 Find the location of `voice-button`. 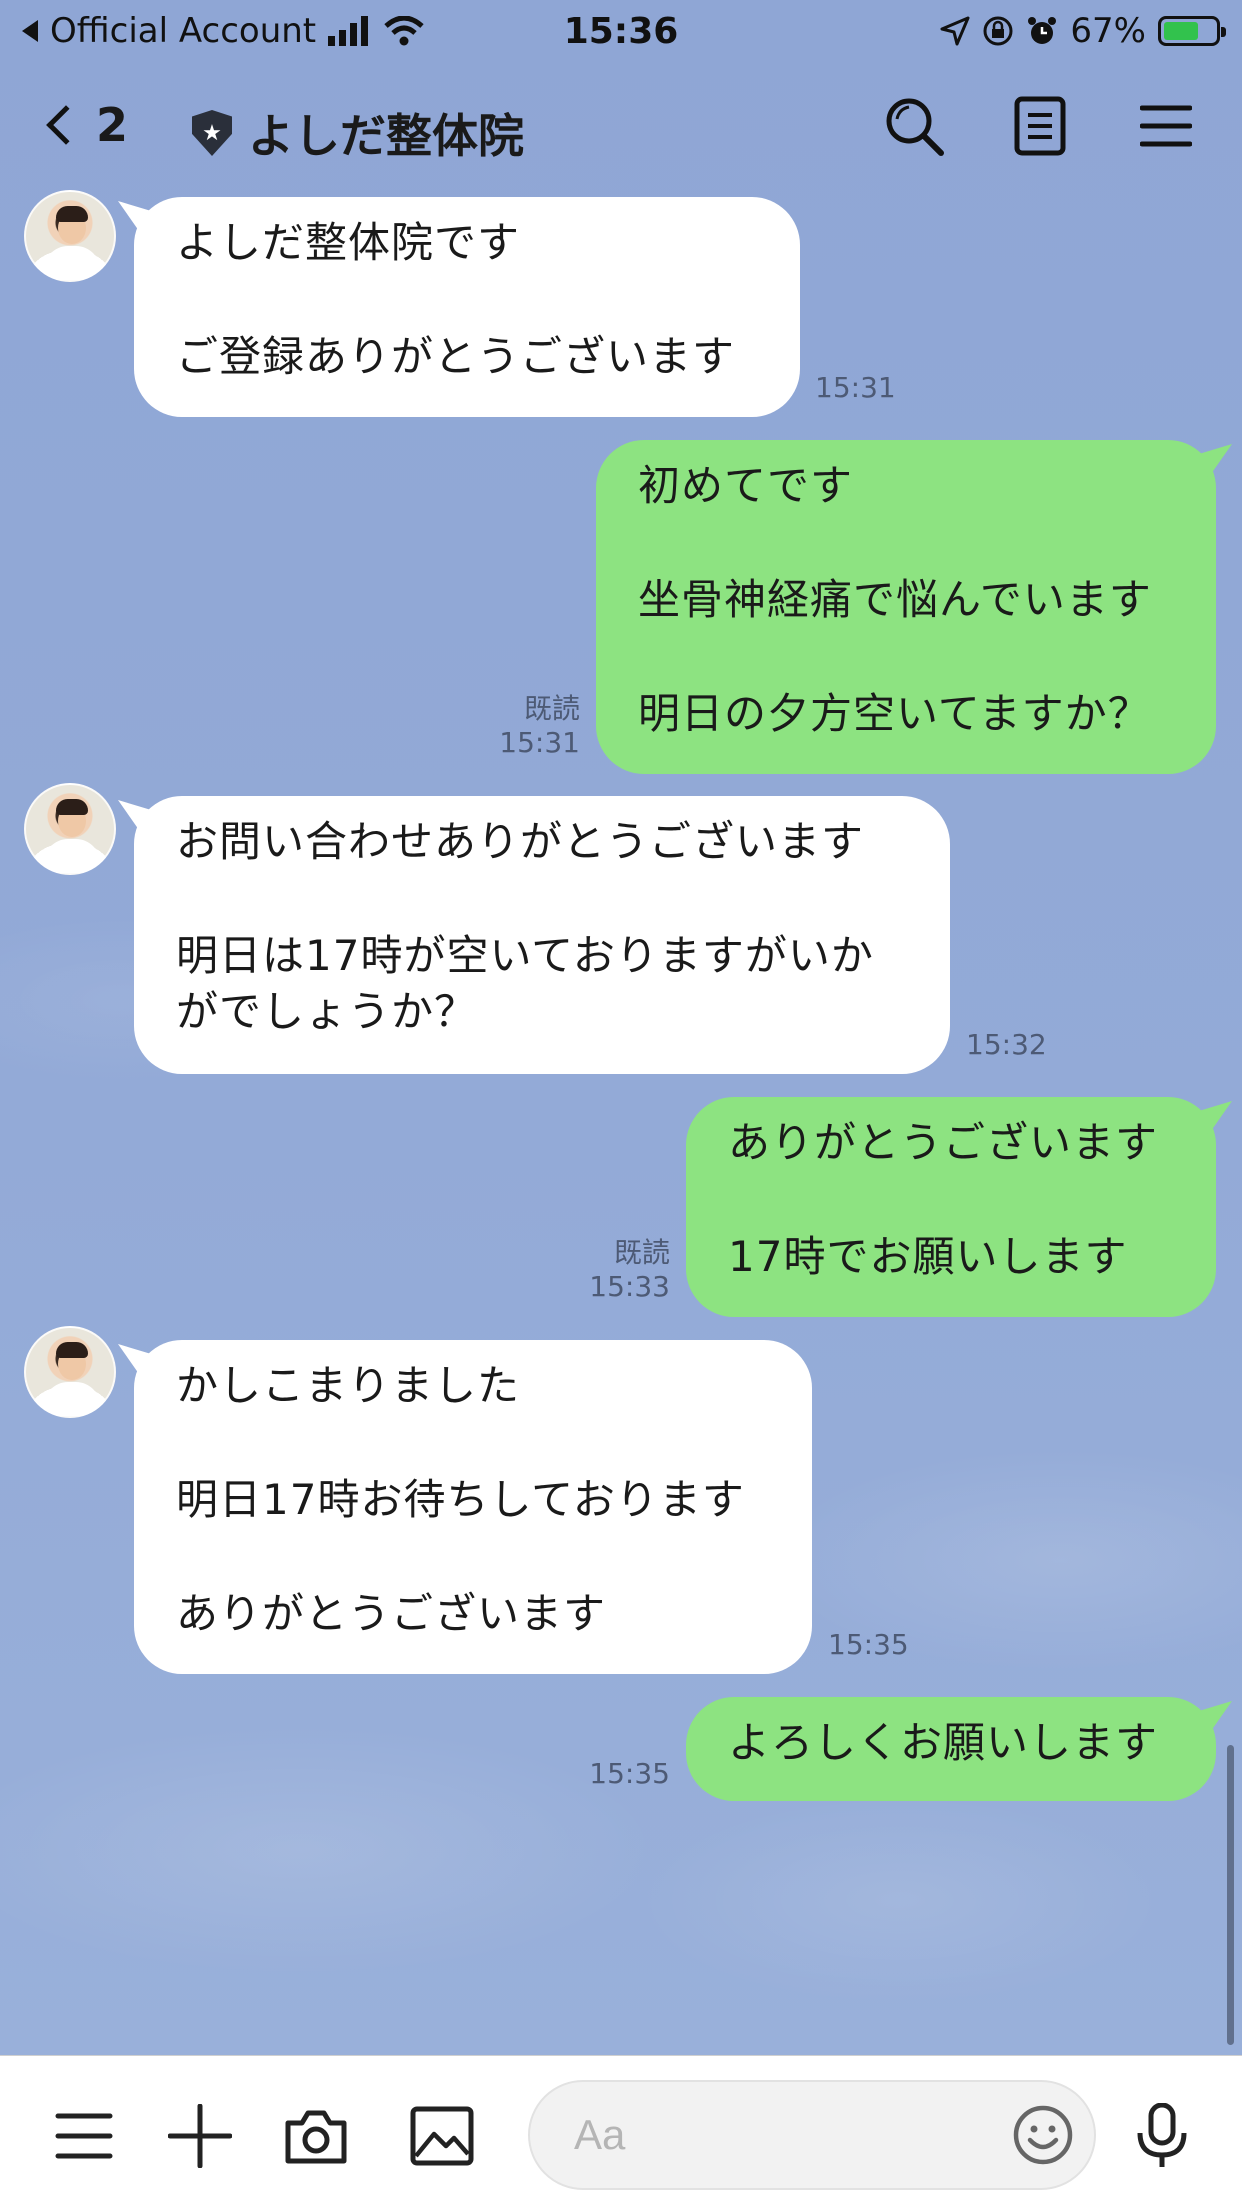

voice-button is located at coordinates (1162, 2135).